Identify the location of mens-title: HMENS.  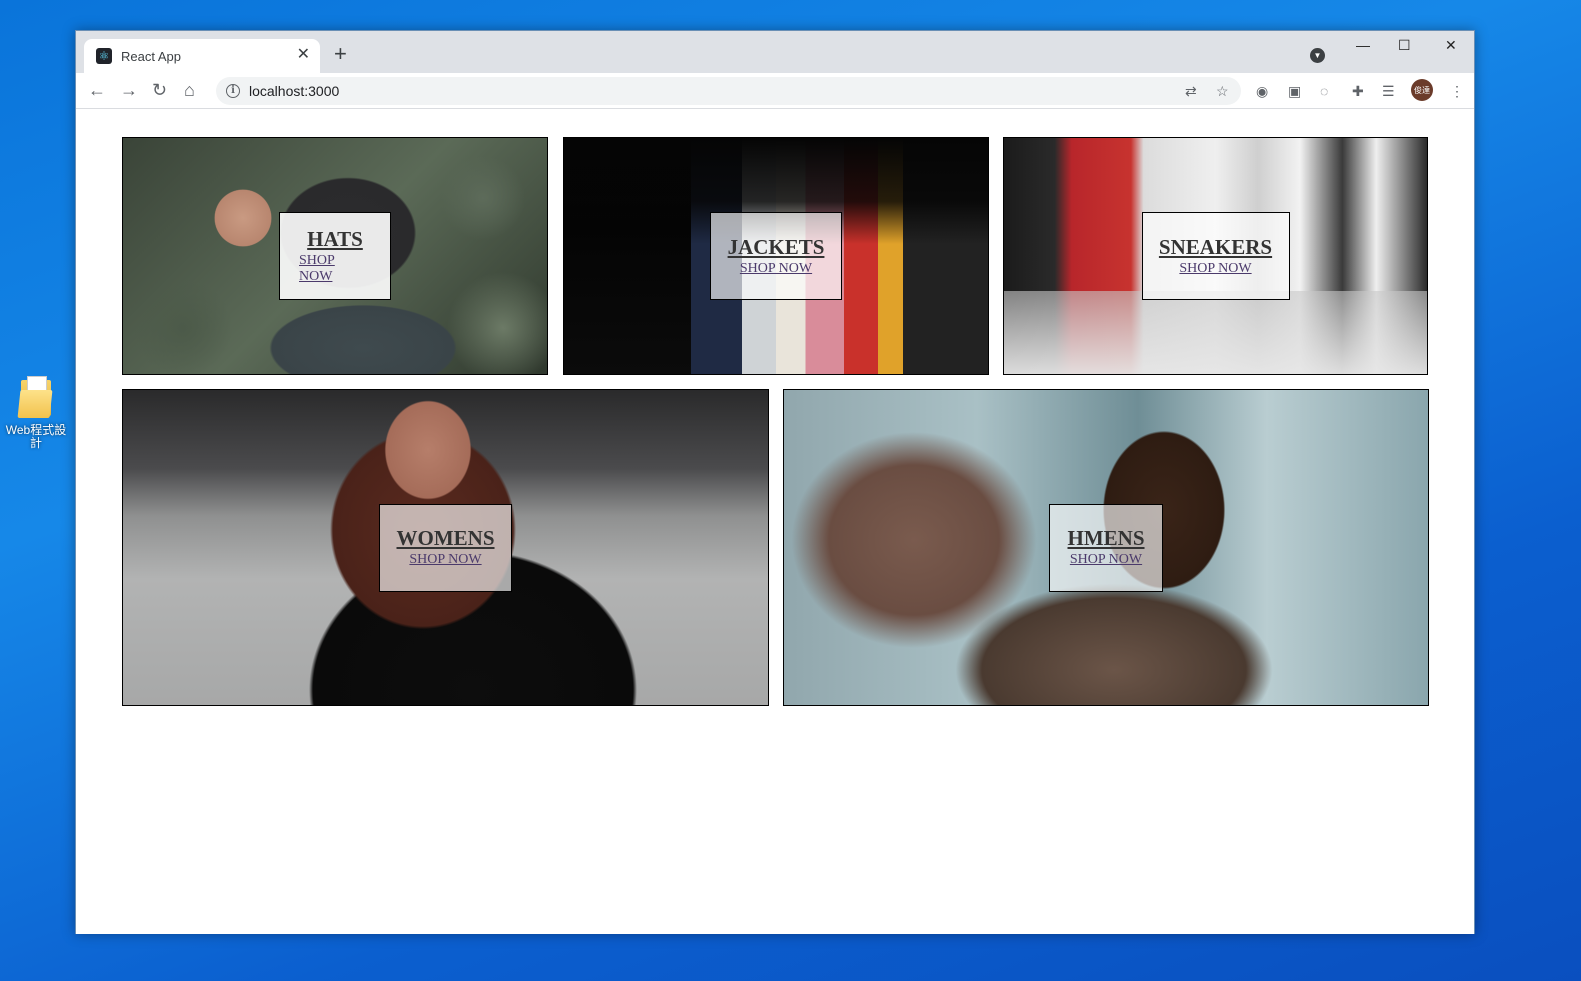
(1106, 538).